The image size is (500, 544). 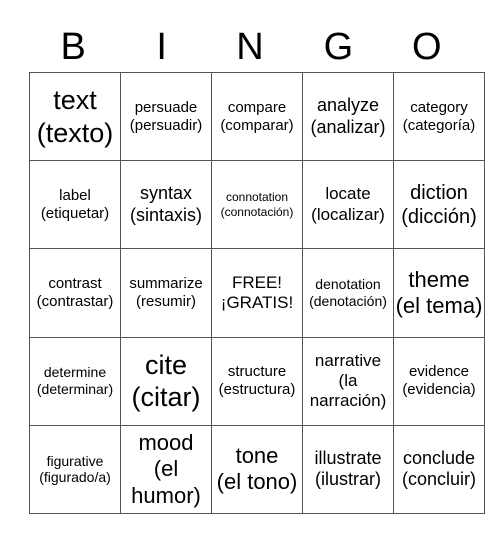 I want to click on bingo-cell: text (texto), so click(x=75, y=116).